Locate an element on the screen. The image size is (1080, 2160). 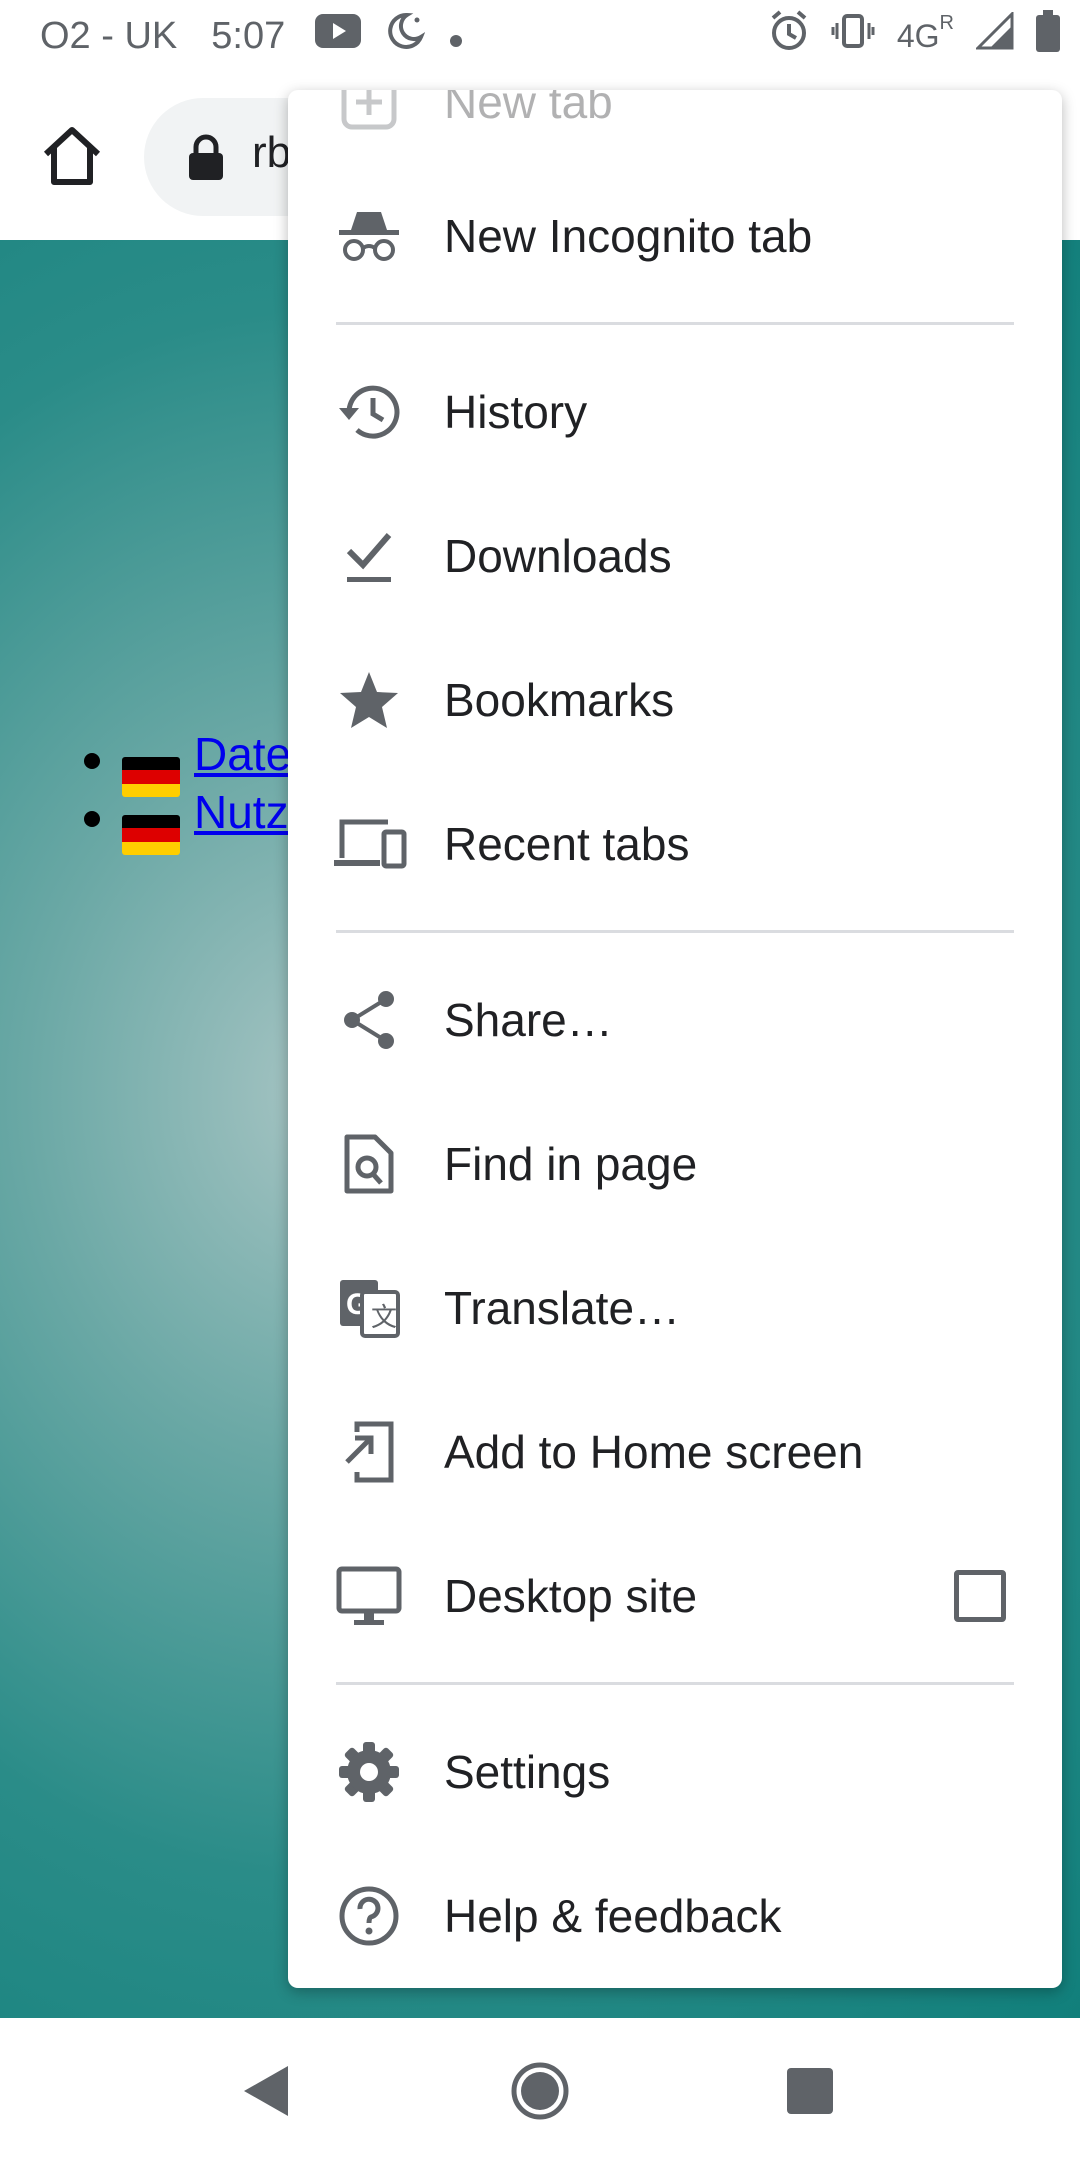
link-label: Nutz is located at coordinates (241, 812).